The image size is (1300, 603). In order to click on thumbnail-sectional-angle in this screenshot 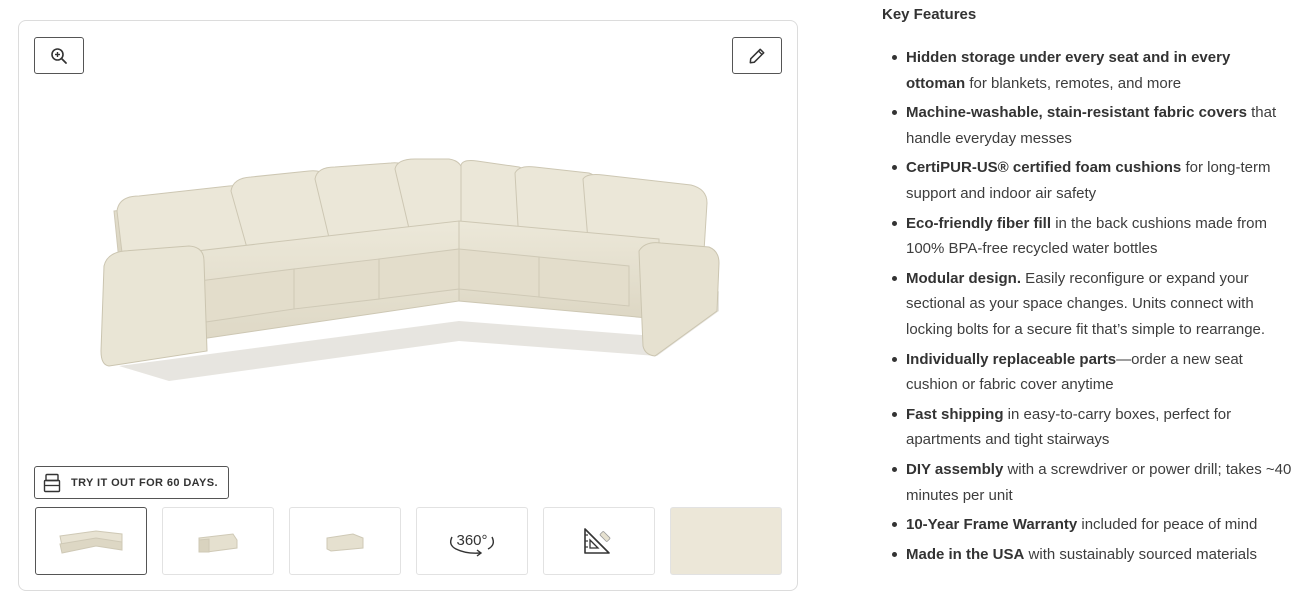, I will do `click(218, 541)`.